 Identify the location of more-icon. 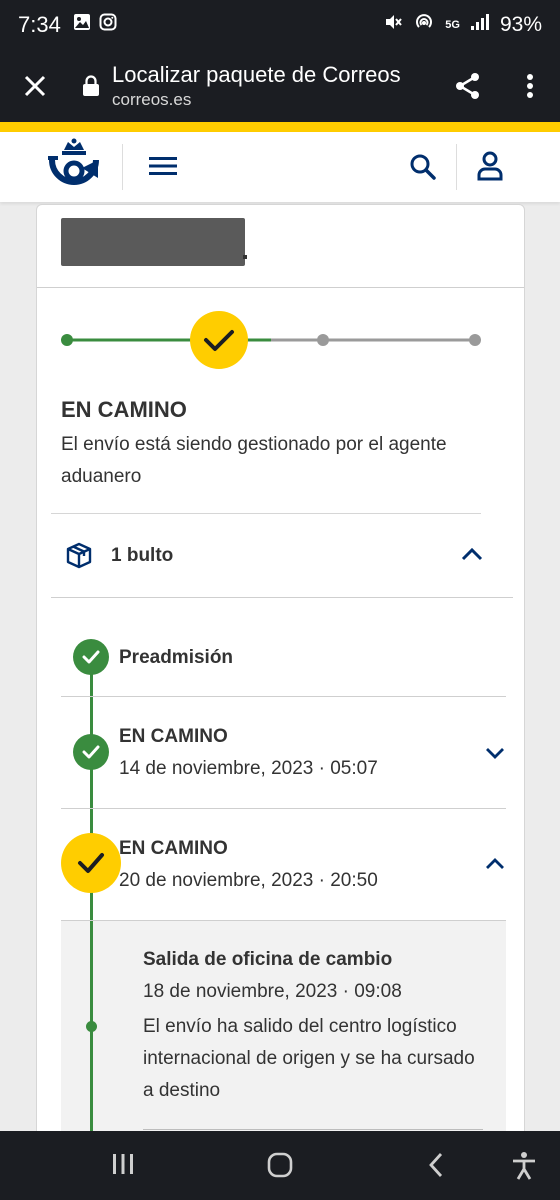
(530, 86).